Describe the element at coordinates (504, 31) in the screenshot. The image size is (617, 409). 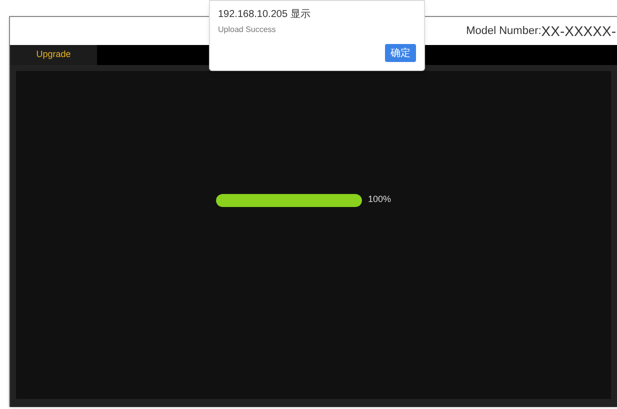
I see `model-number-label: Model Number:` at that location.